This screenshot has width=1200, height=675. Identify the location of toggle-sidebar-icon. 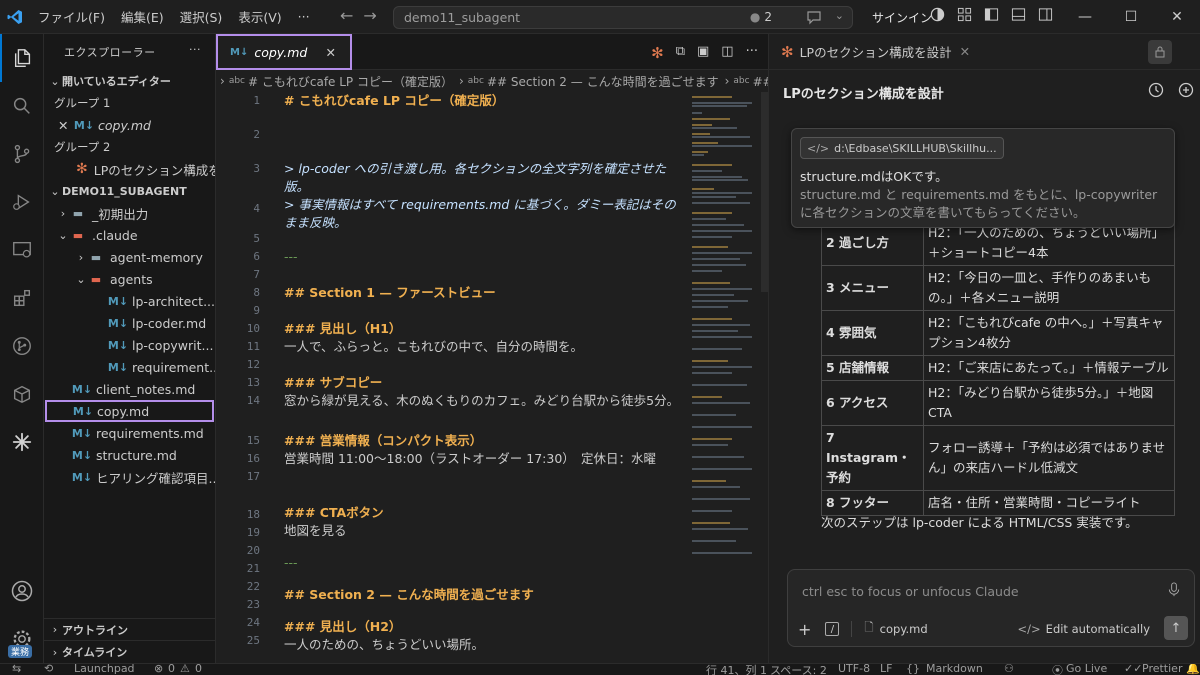
(991, 16).